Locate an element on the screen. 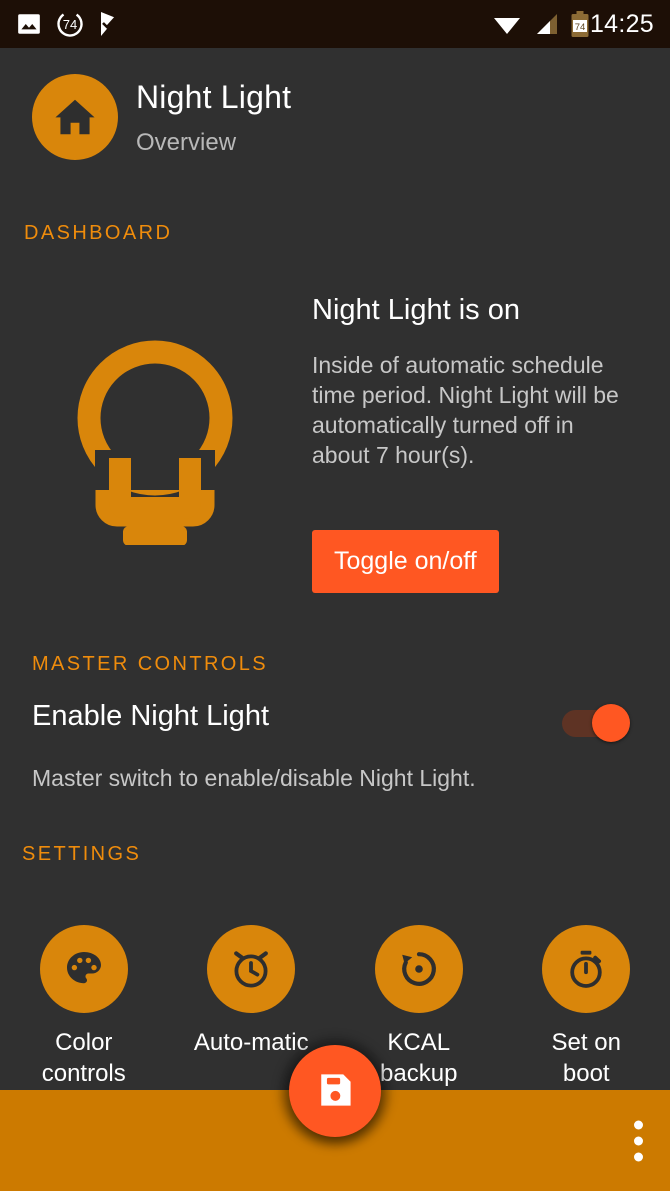 This screenshot has width=670, height=1191. save-floppy-icon is located at coordinates (335, 1091).